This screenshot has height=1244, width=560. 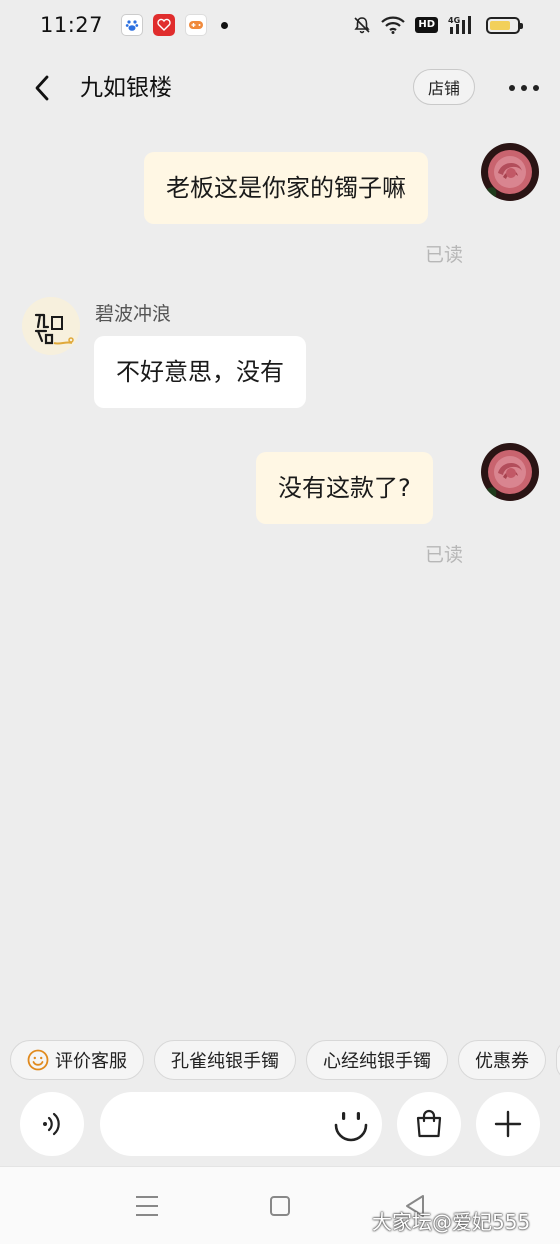 I want to click on quick-reply-coupon: 优惠券, so click(x=502, y=1060).